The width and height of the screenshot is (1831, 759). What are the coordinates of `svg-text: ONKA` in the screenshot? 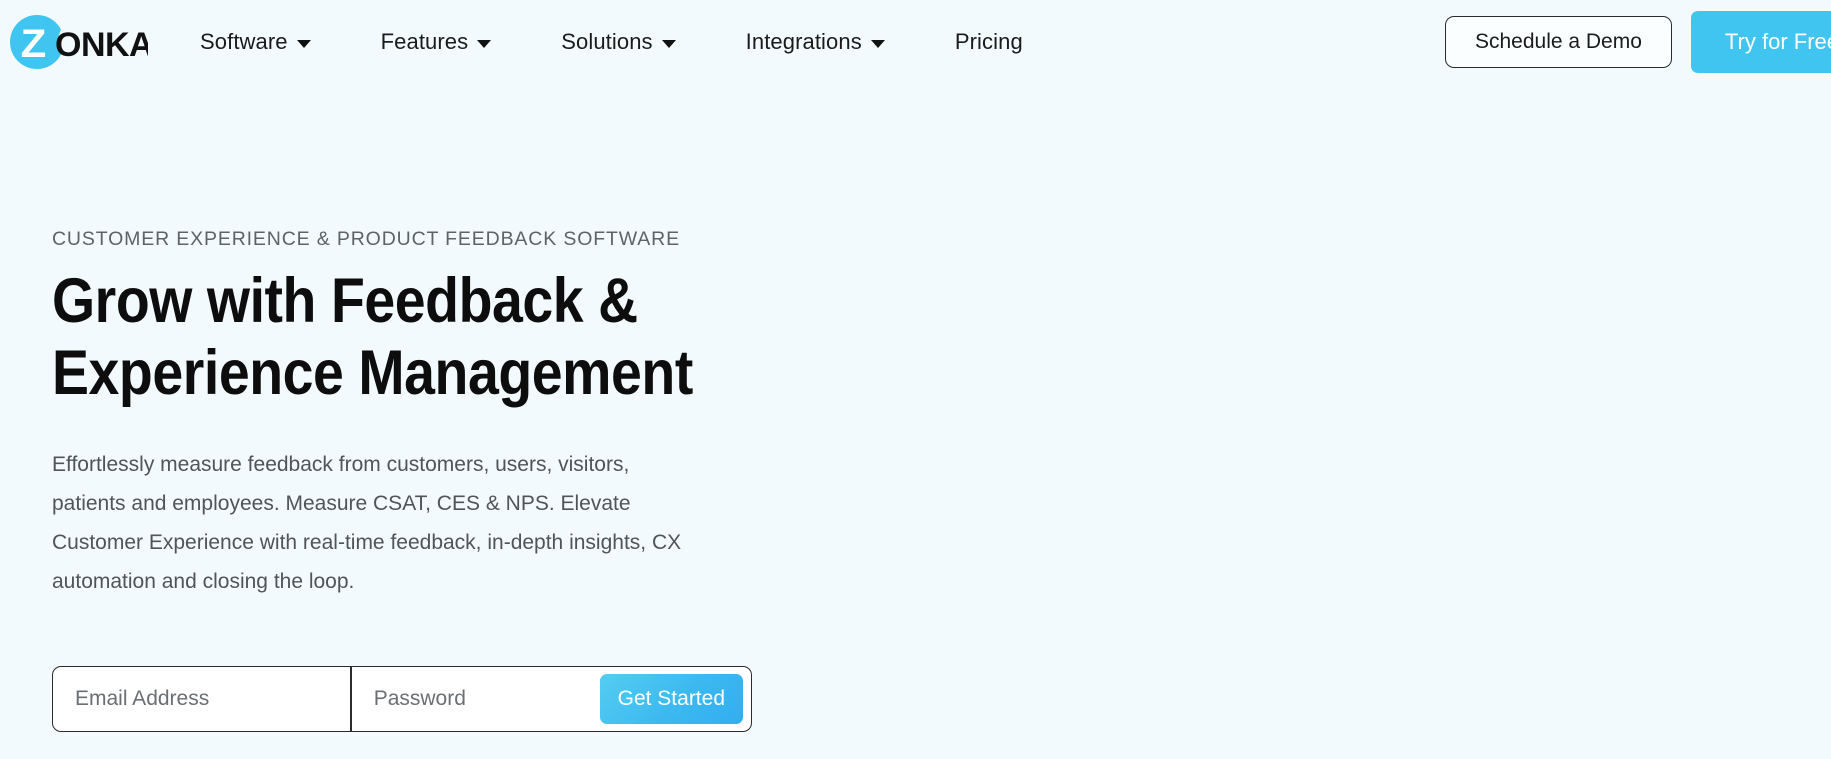 It's located at (101, 45).